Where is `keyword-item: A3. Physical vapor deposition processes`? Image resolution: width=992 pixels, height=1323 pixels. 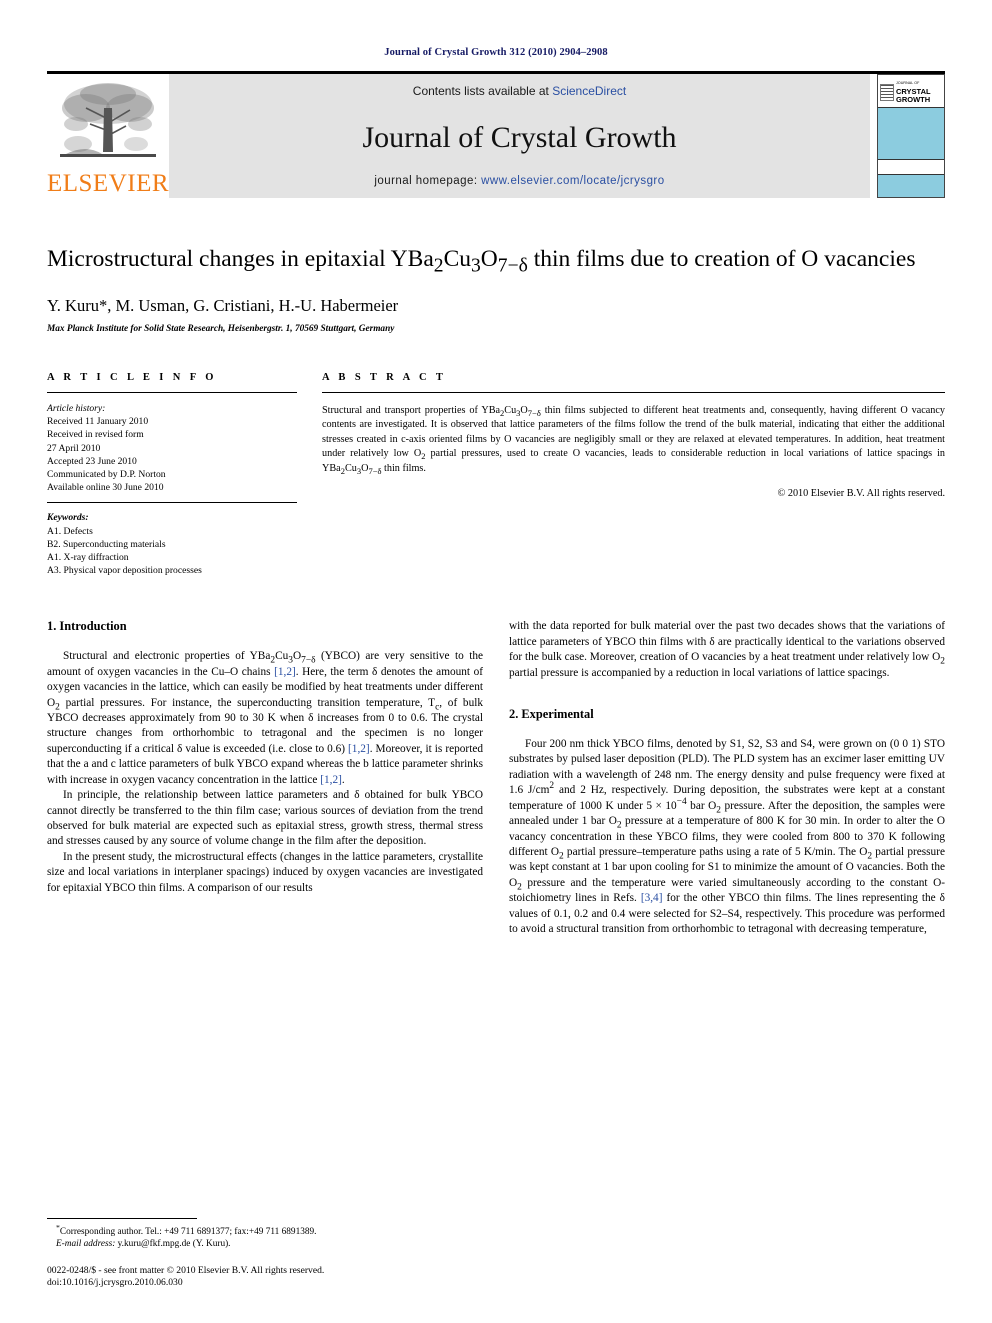 keyword-item: A3. Physical vapor deposition processes is located at coordinates (124, 571).